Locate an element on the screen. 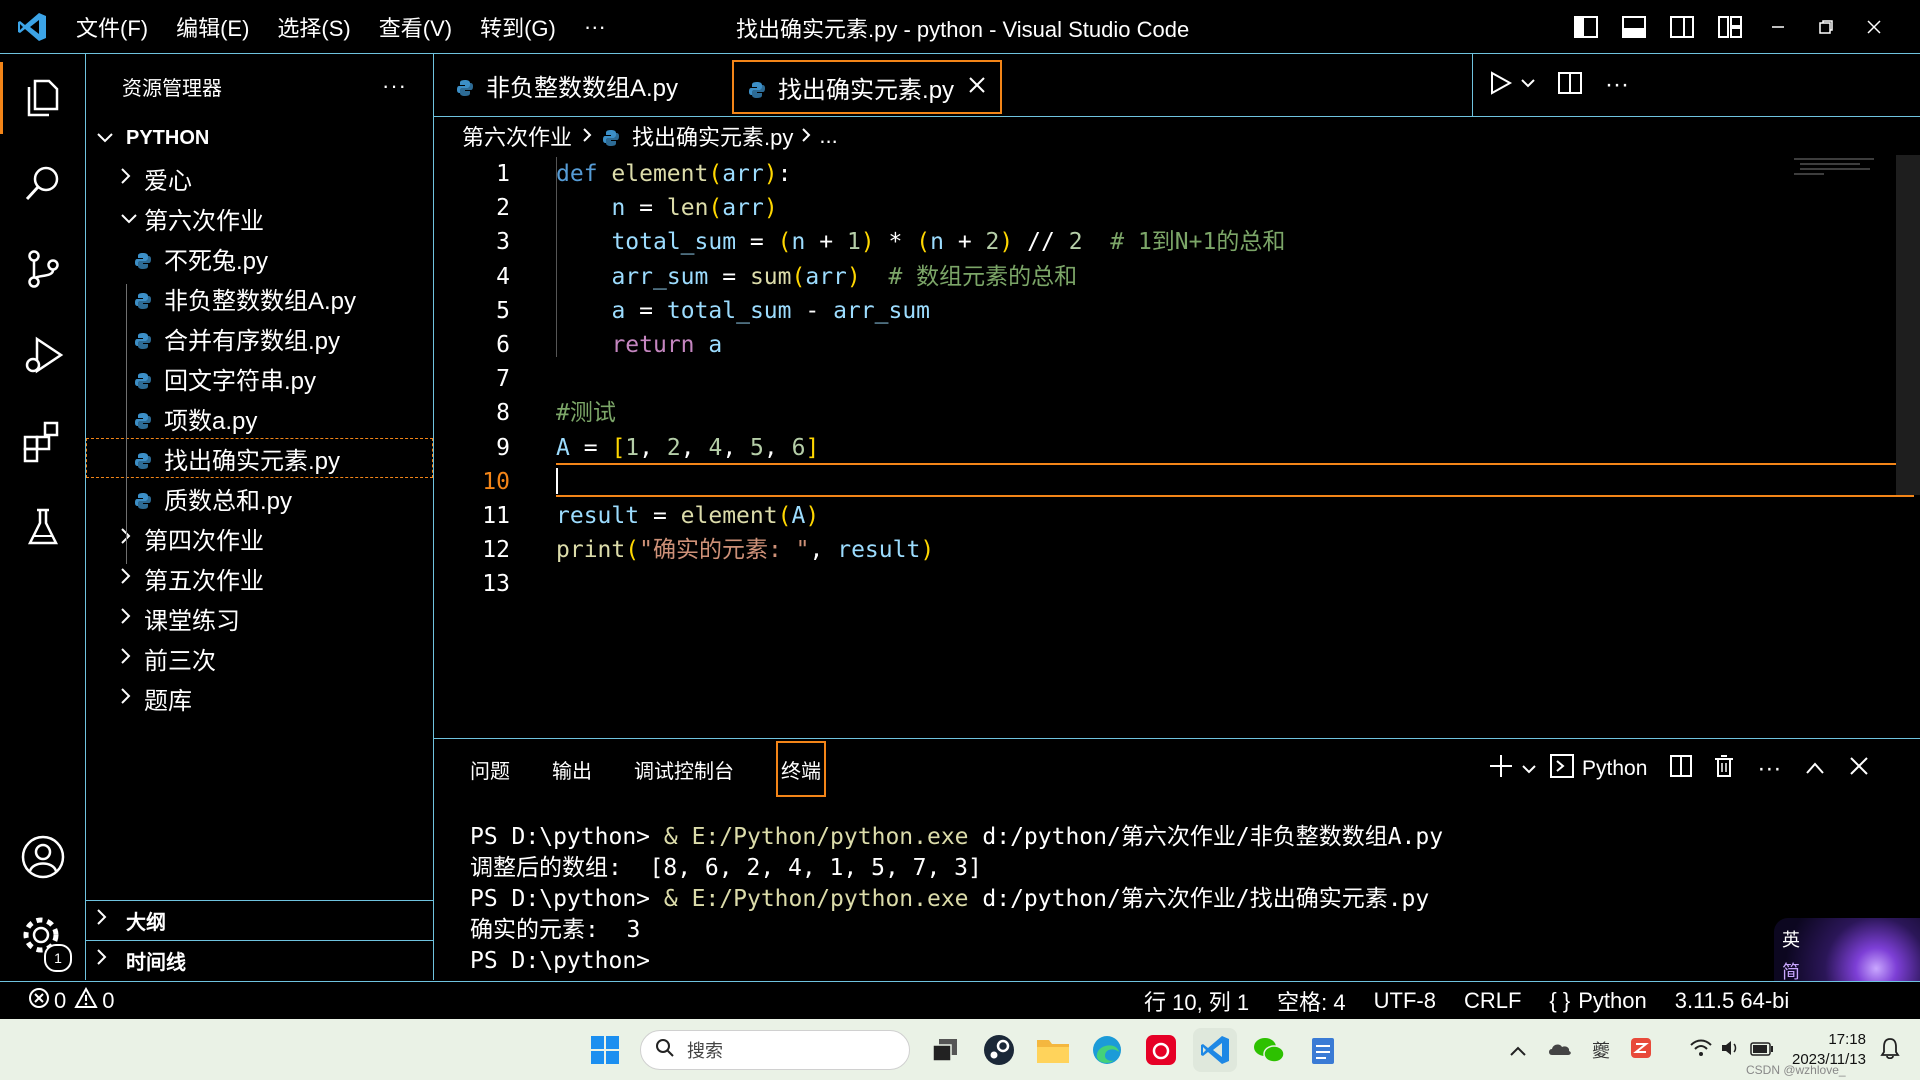 The image size is (1920, 1080). netease-music-icon is located at coordinates (1161, 1050).